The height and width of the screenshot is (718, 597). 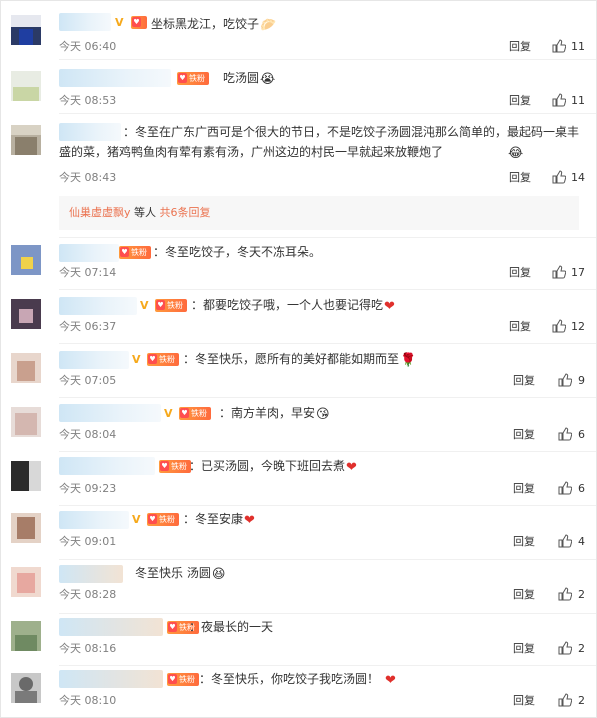 What do you see at coordinates (319, 213) in the screenshot?
I see `sub-reply-box: 仙巢虚虚飘y 等人 共6条回复` at bounding box center [319, 213].